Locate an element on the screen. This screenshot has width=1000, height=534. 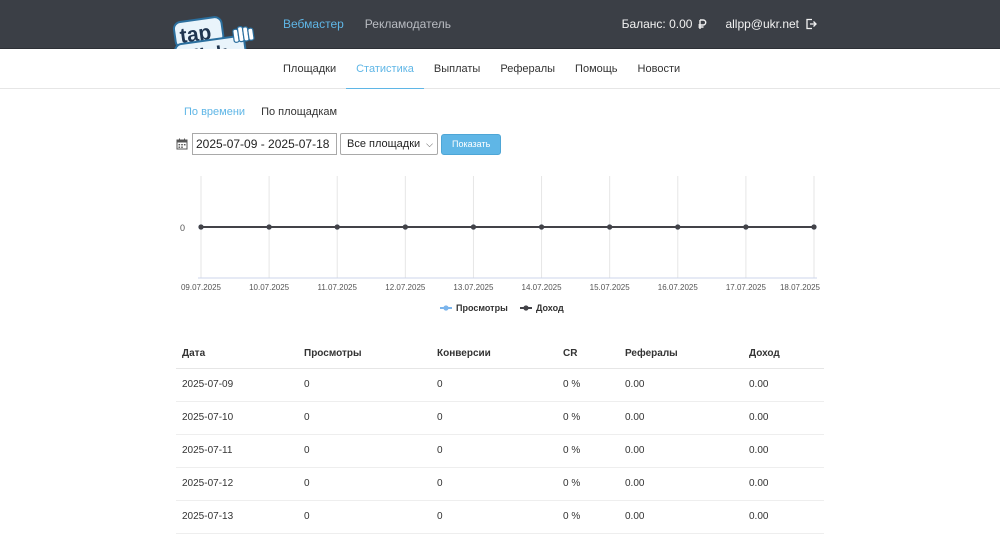
view-tabs: По времени По площадкам is located at coordinates (260, 112).